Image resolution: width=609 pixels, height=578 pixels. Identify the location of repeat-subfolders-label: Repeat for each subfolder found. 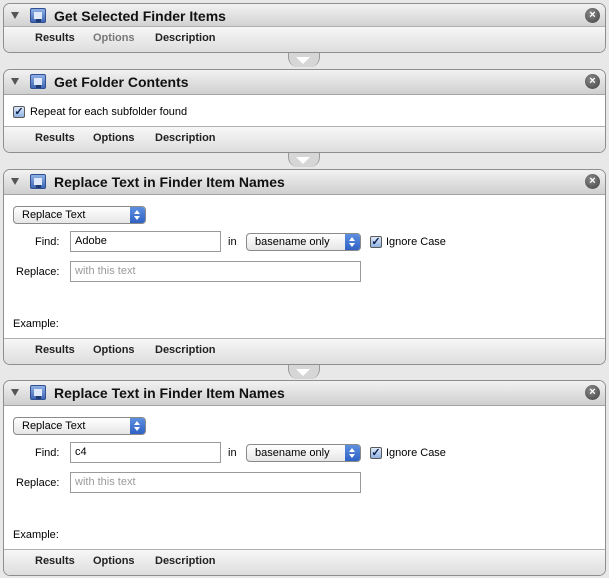
(109, 112).